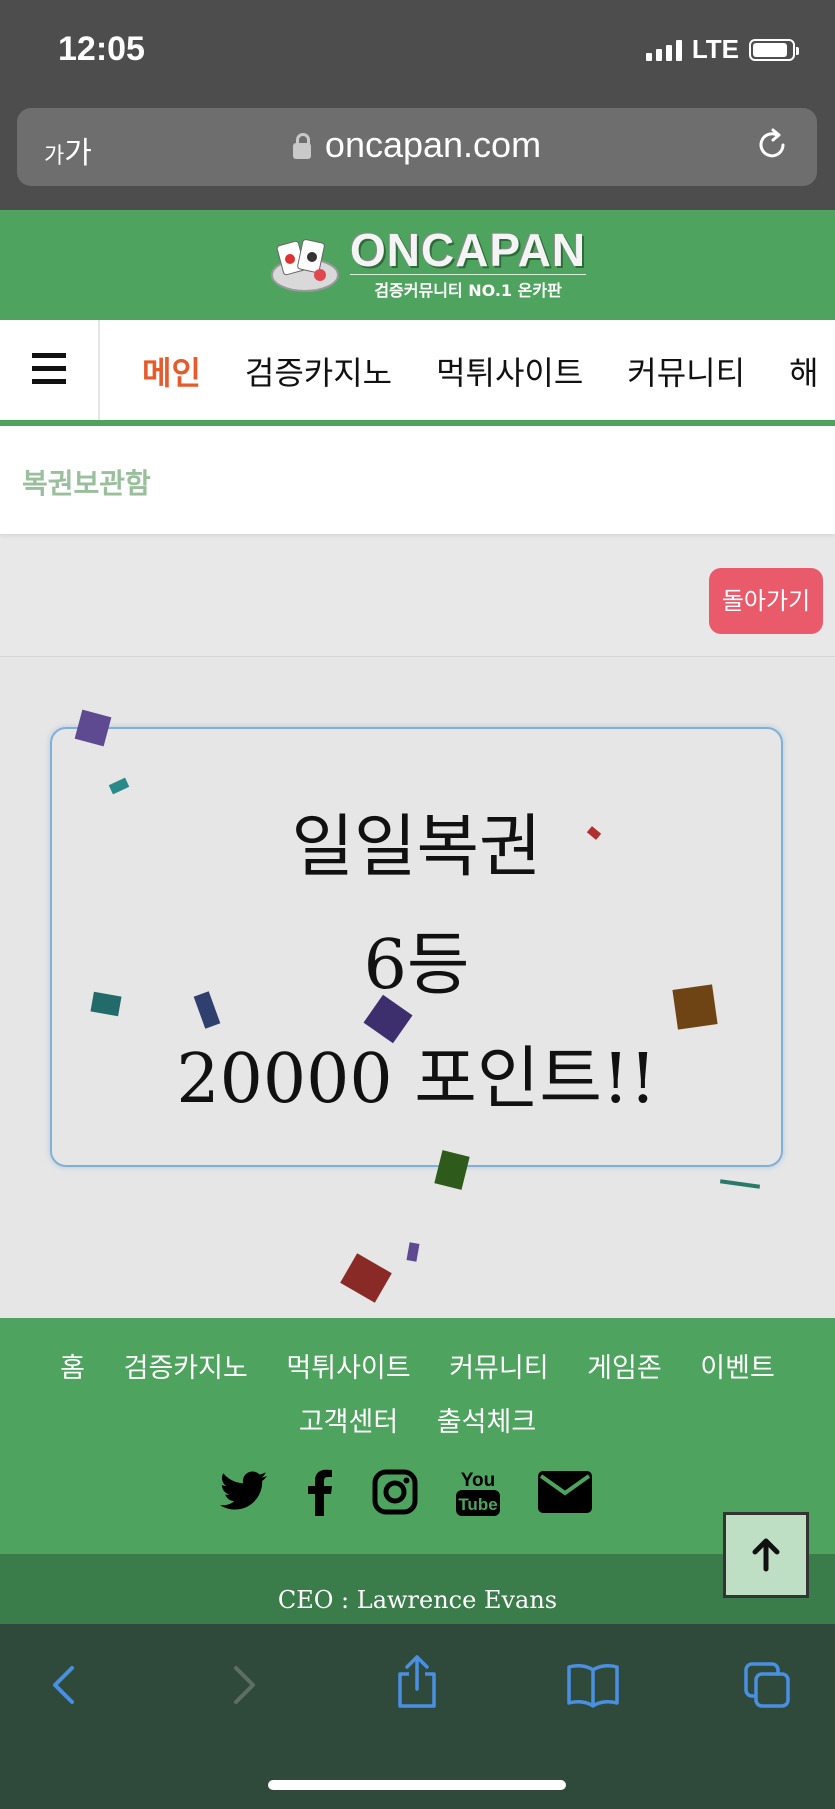  I want to click on logo-text: ONCAPAN, so click(468, 250).